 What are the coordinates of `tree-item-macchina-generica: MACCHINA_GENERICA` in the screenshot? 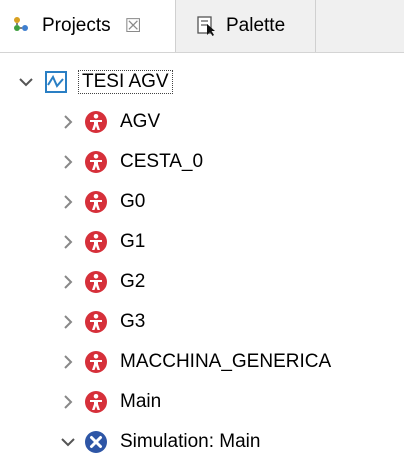 It's located at (194, 362).